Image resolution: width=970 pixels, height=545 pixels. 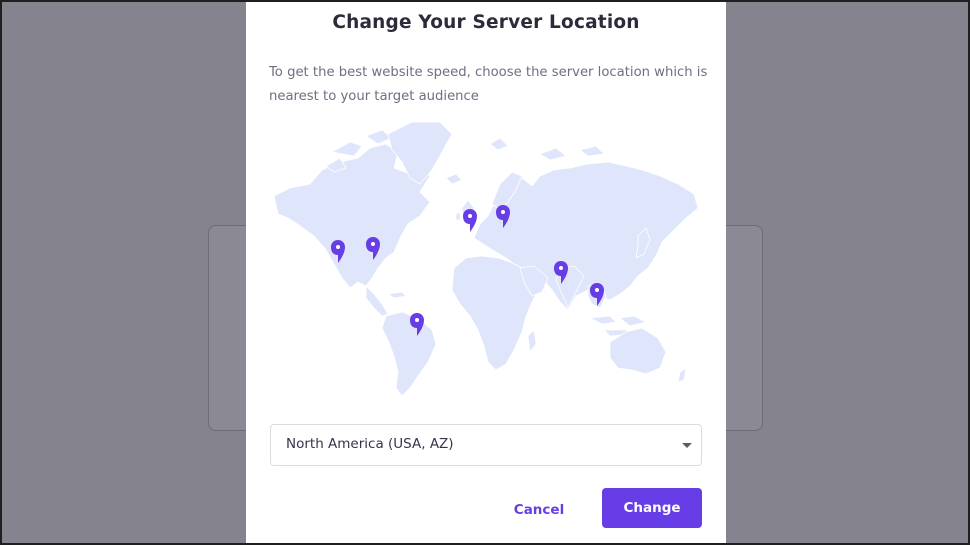 I want to click on server-location-select: North America (USA, AZ), so click(x=486, y=445).